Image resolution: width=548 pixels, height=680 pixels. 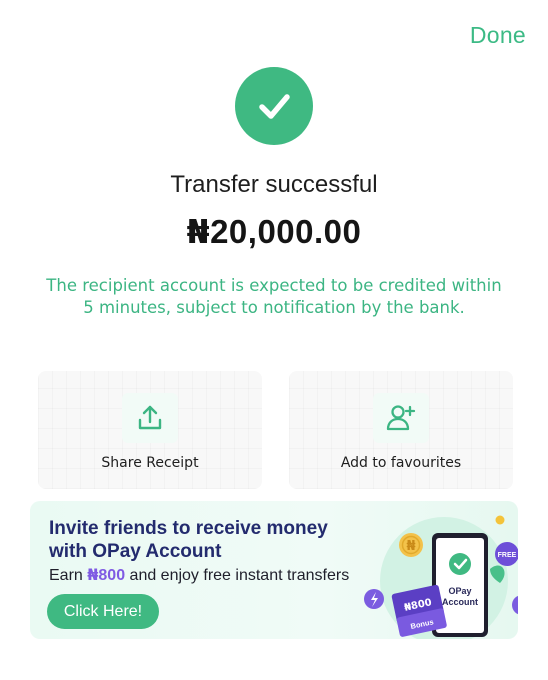 I want to click on transfer-amount: ₦20,000.00, so click(x=274, y=231).